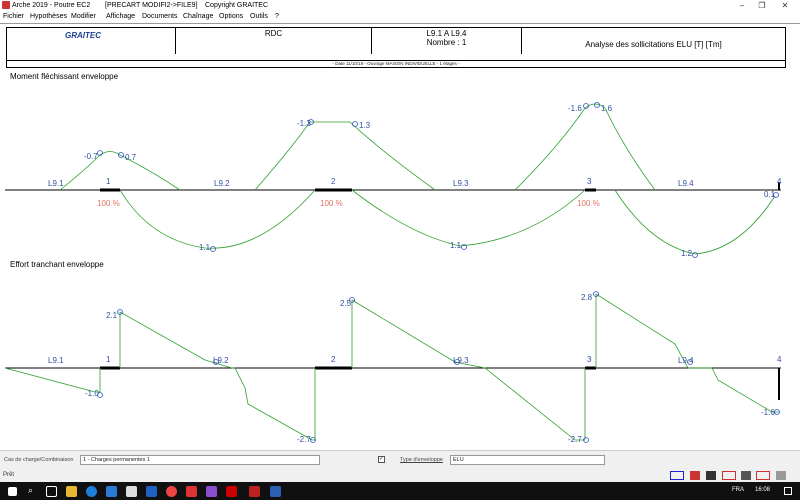 This screenshot has width=800, height=500. I want to click on ok-icon, so click(677, 475).